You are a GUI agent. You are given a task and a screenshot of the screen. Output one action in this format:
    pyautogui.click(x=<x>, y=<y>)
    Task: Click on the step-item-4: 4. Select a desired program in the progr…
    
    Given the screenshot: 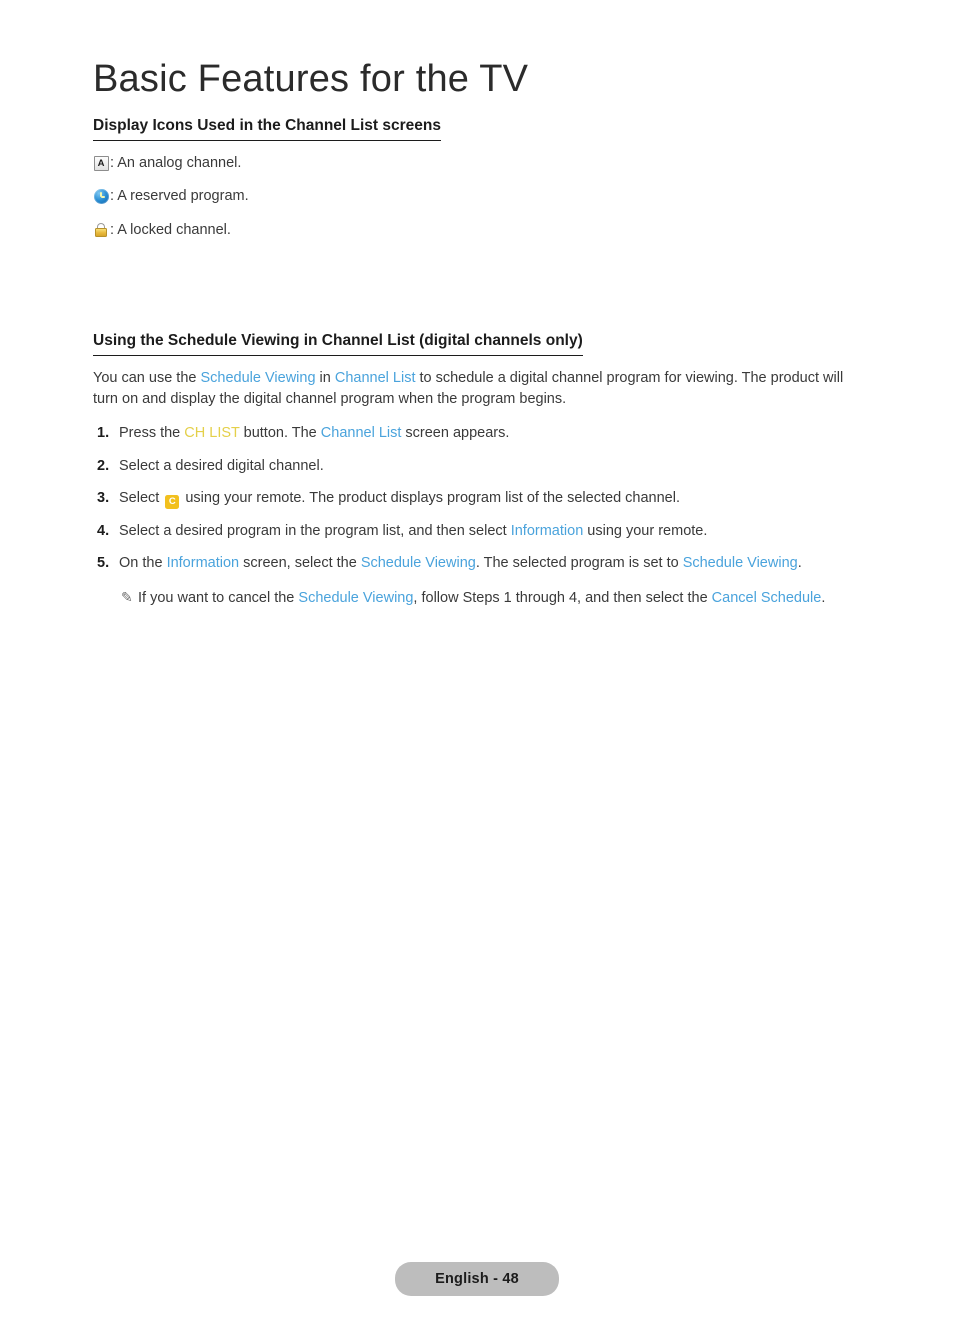 What is the action you would take?
    pyautogui.click(x=473, y=531)
    